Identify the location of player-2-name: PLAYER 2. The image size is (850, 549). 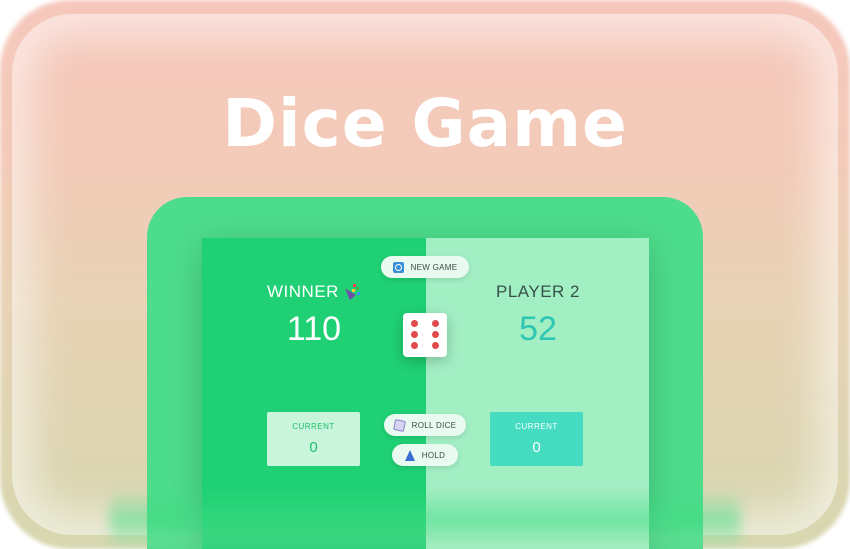
(537, 291).